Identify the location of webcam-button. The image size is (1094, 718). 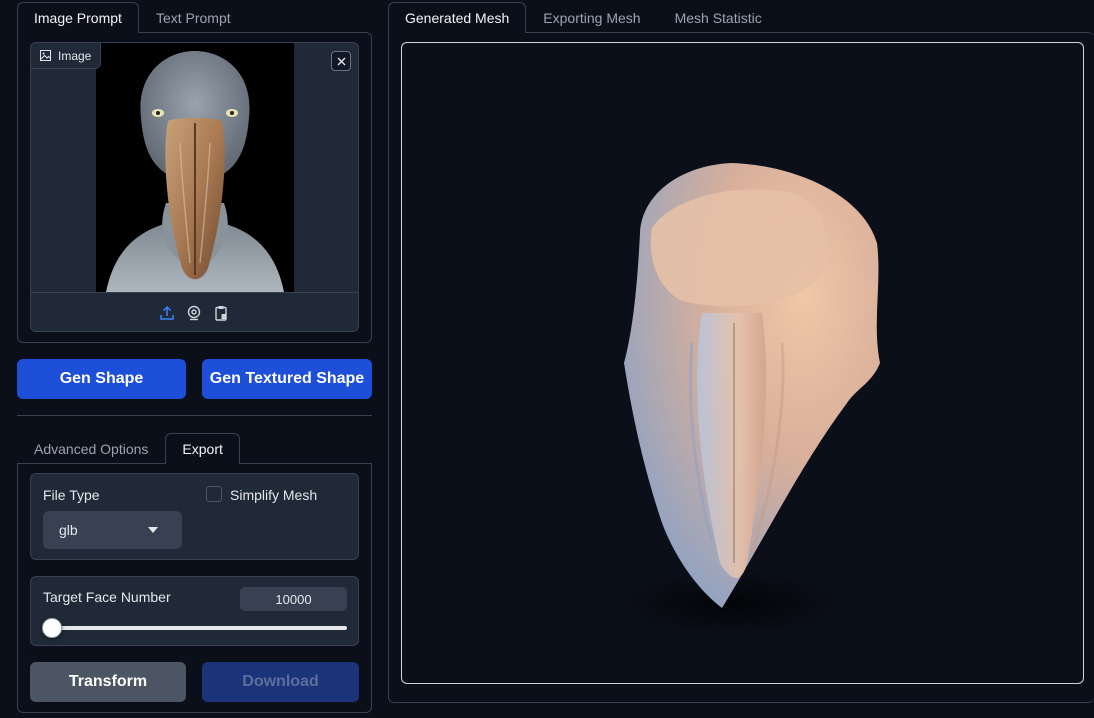
(194, 313).